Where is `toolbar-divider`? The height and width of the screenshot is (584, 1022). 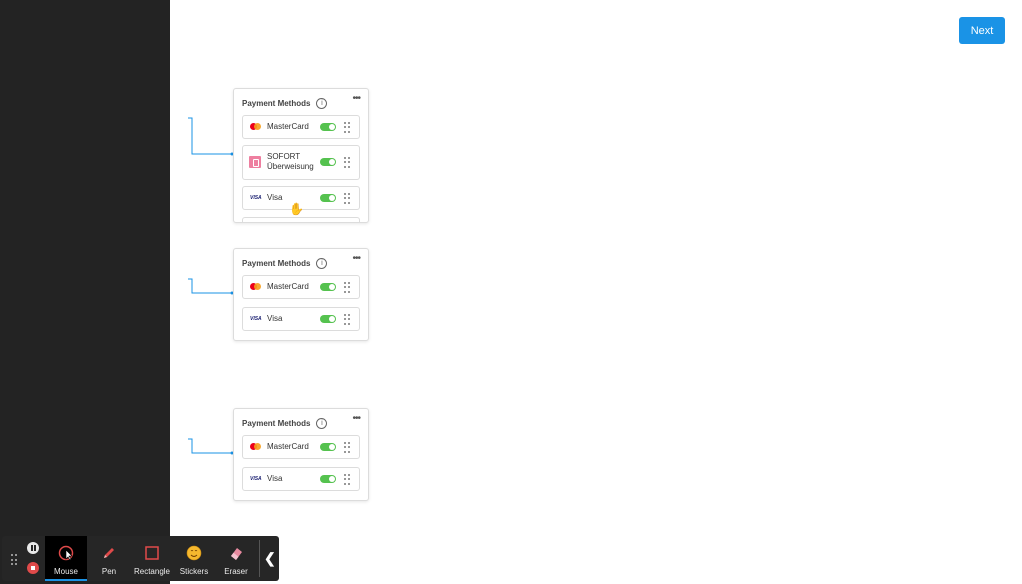
toolbar-divider is located at coordinates (259, 558).